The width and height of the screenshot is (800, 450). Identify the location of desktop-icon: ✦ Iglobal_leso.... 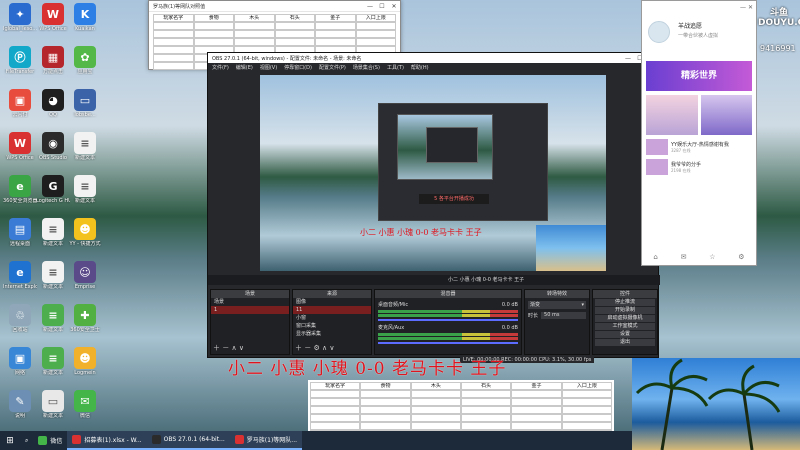
(20, 17).